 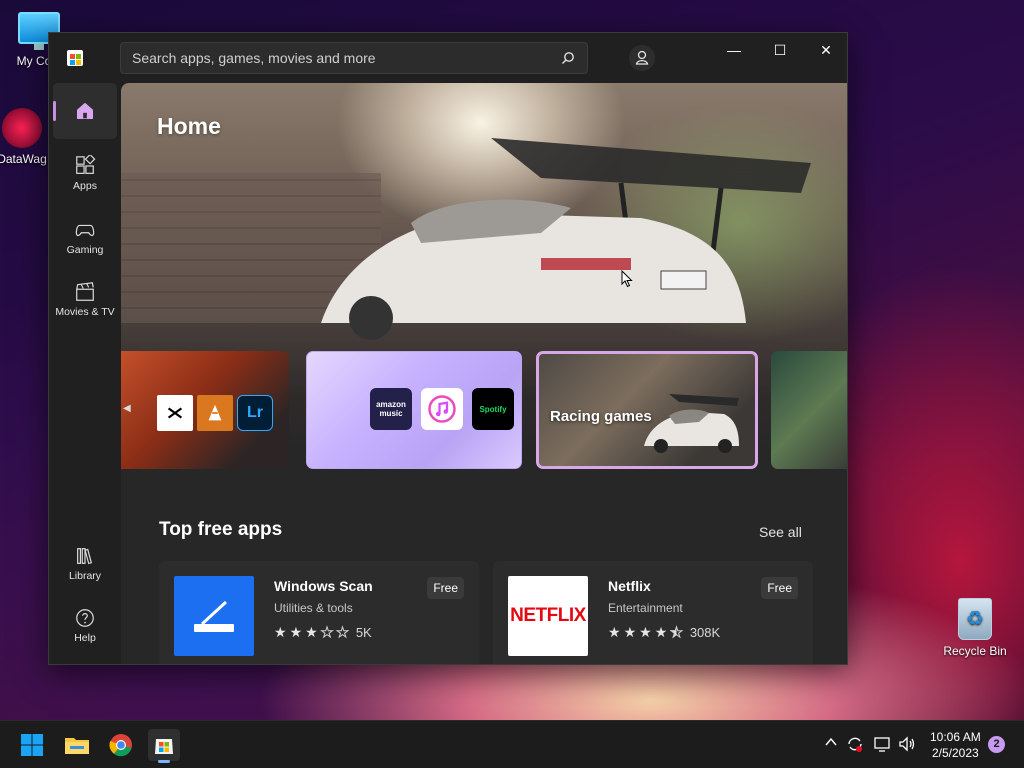 What do you see at coordinates (86, 164) in the screenshot?
I see `apps-icon` at bounding box center [86, 164].